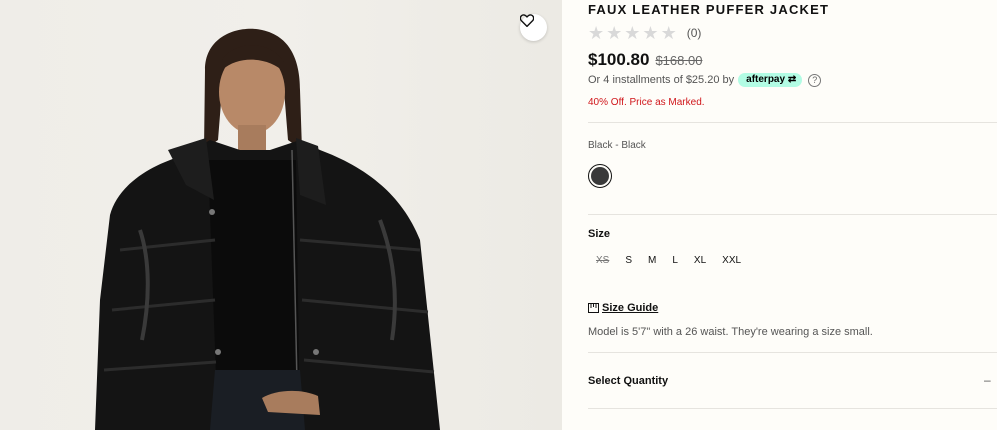  I want to click on original-price: $168.00, so click(679, 60).